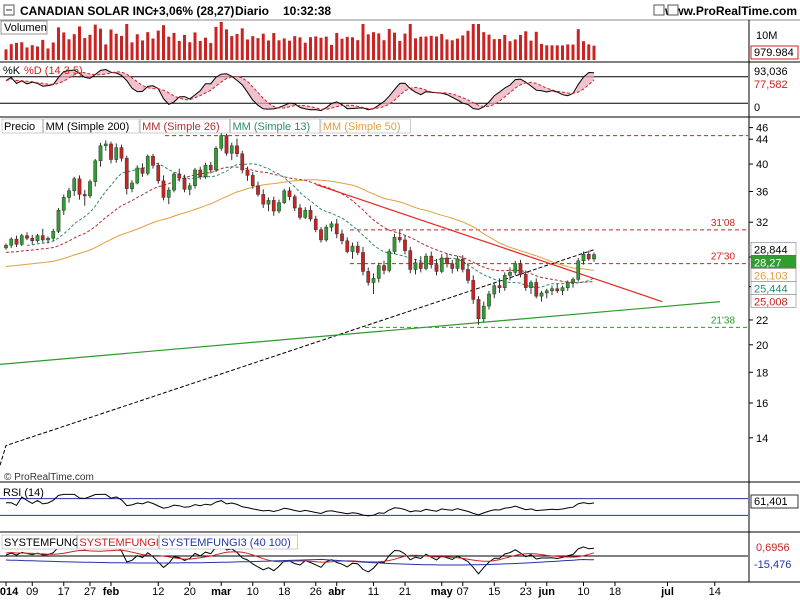  Describe the element at coordinates (667, 592) in the screenshot. I see `x-tick-label: jul` at that location.